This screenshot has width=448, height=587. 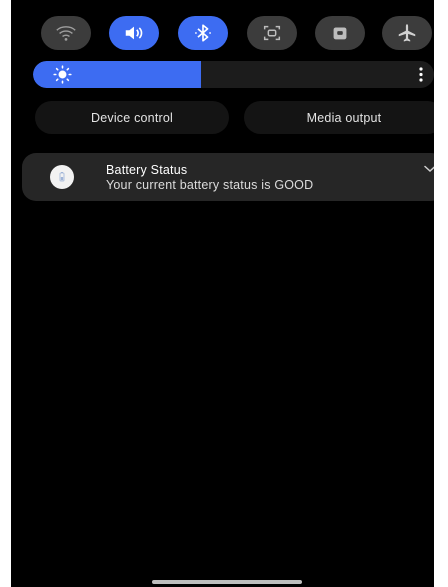 What do you see at coordinates (429, 169) in the screenshot?
I see `chevron-down-icon` at bounding box center [429, 169].